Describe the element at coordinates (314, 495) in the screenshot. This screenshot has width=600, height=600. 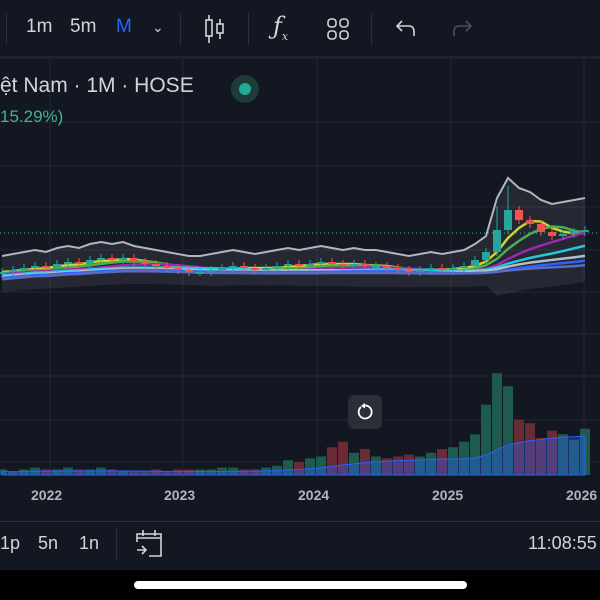
I see `year-label: 2024` at that location.